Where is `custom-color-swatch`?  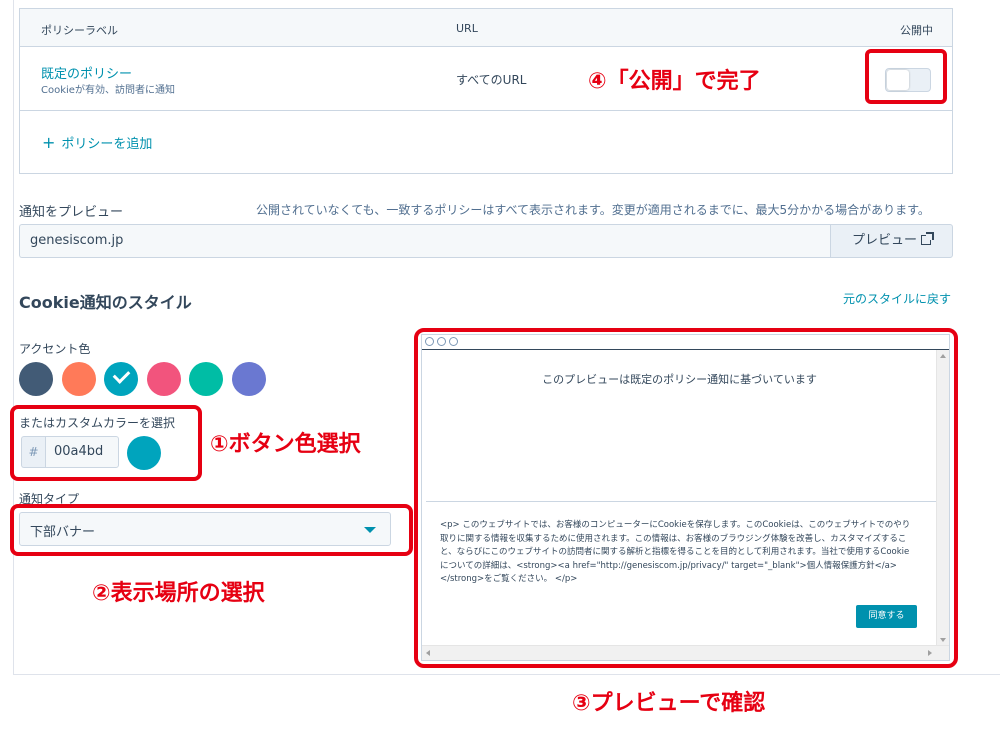 custom-color-swatch is located at coordinates (144, 453).